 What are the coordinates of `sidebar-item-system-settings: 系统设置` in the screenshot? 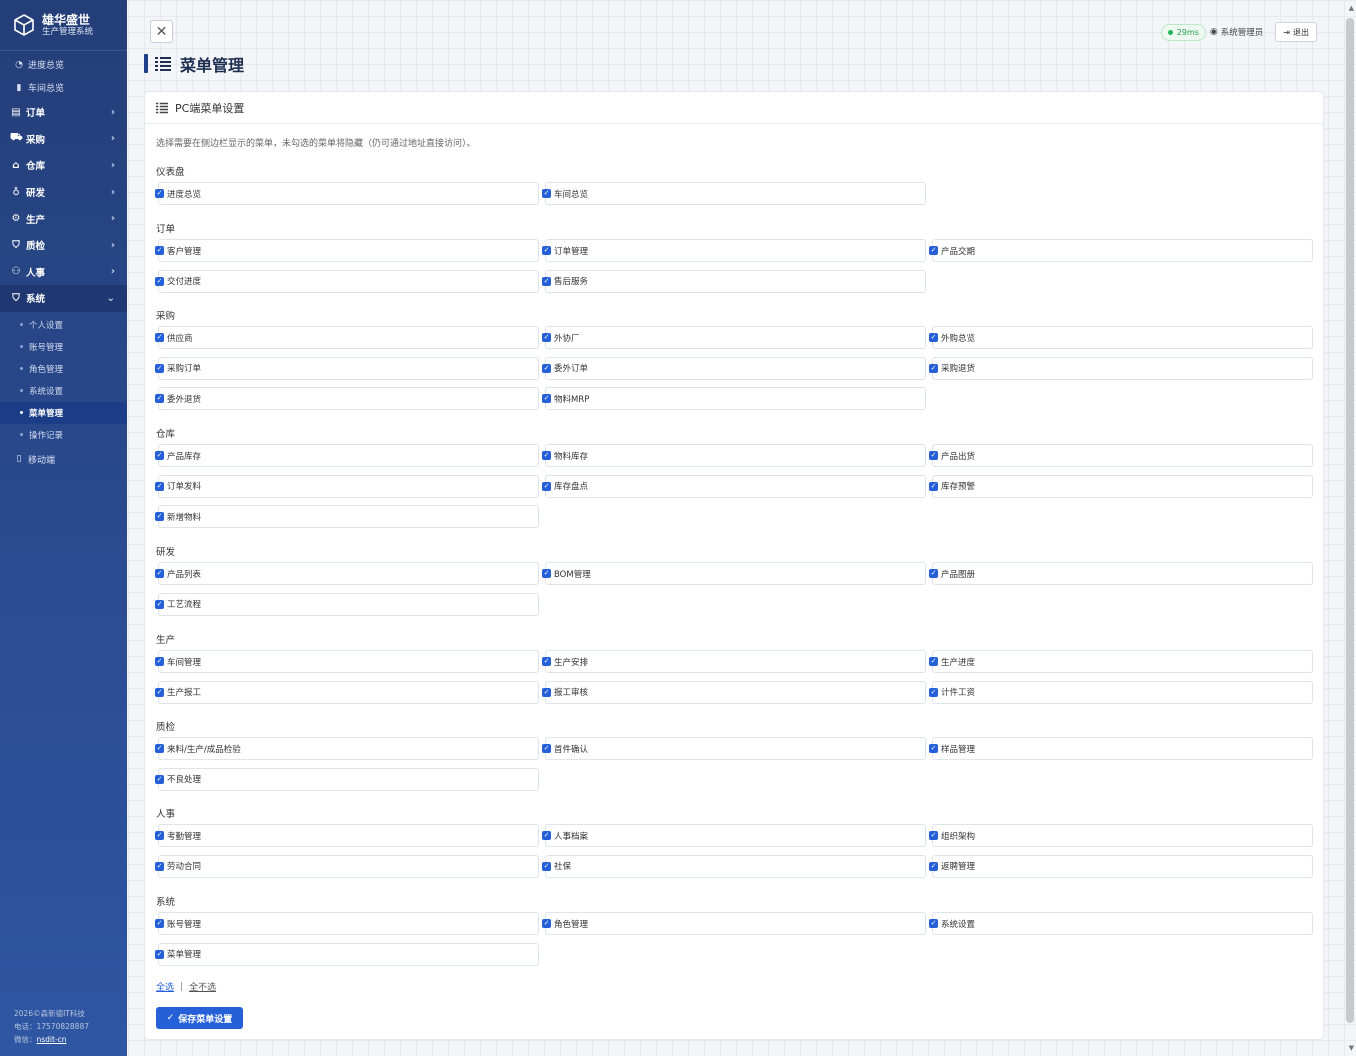 It's located at (63, 391).